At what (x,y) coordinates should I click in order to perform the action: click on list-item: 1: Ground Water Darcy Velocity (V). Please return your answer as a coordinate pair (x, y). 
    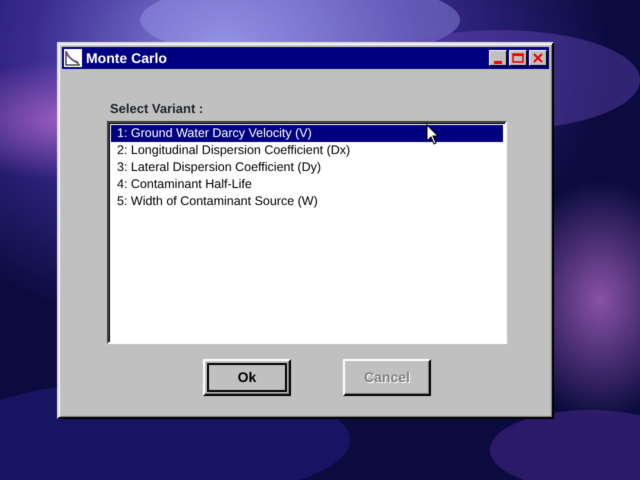
    Looking at the image, I should click on (307, 133).